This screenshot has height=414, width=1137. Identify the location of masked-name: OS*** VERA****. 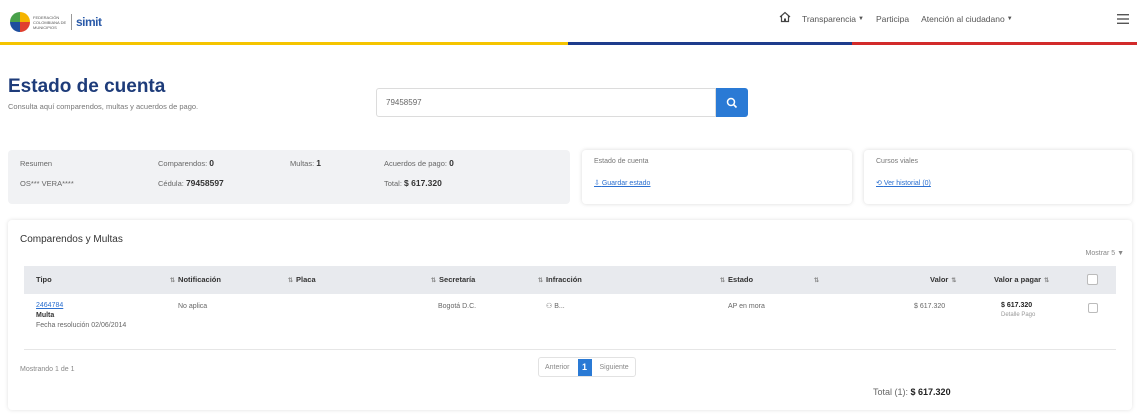
(47, 183).